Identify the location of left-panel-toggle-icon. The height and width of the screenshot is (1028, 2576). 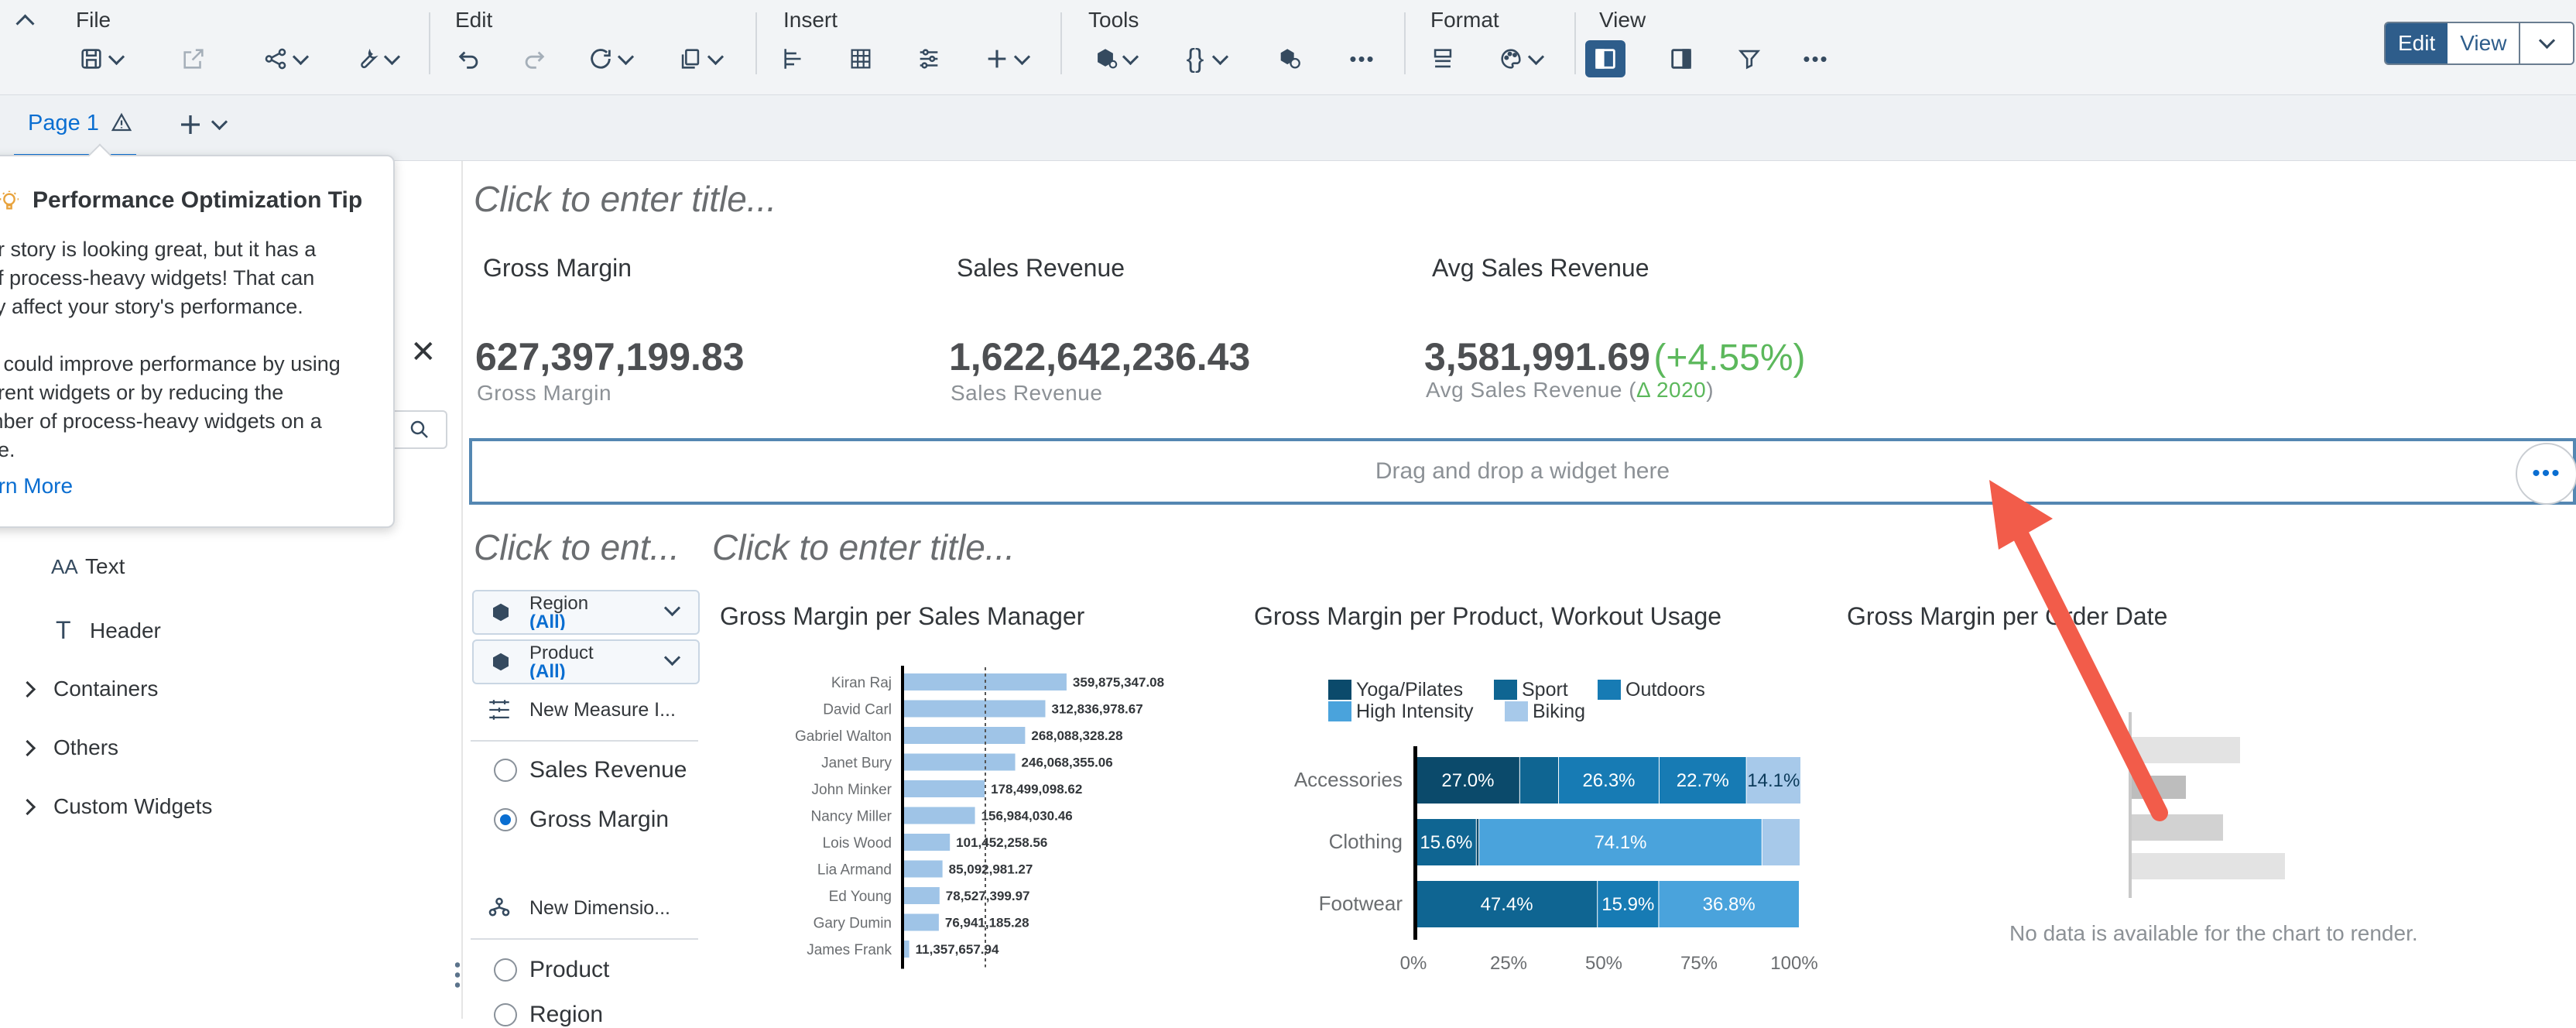
(1605, 59).